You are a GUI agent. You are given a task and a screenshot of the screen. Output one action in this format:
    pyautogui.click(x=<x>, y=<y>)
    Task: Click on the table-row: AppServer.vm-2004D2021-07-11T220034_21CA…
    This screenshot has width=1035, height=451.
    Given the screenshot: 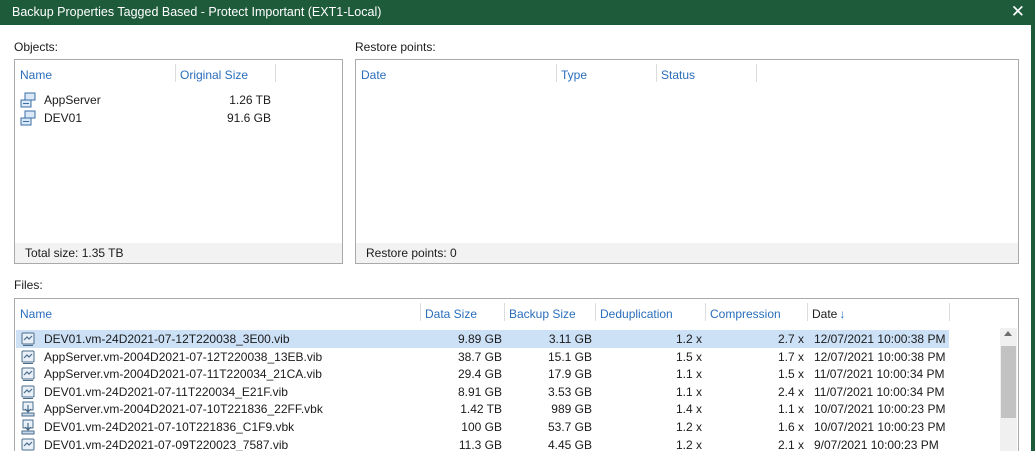 What is the action you would take?
    pyautogui.click(x=482, y=374)
    